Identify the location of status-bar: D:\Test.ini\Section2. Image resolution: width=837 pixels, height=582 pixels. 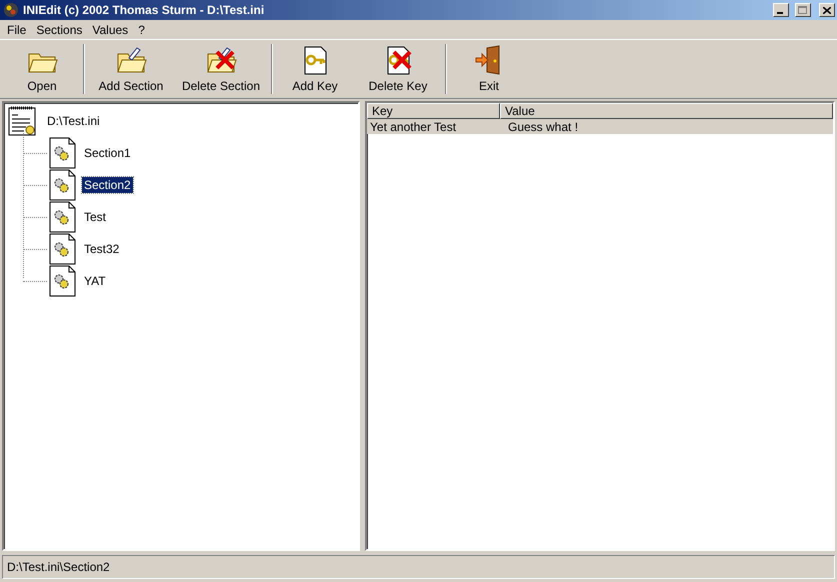
(418, 567).